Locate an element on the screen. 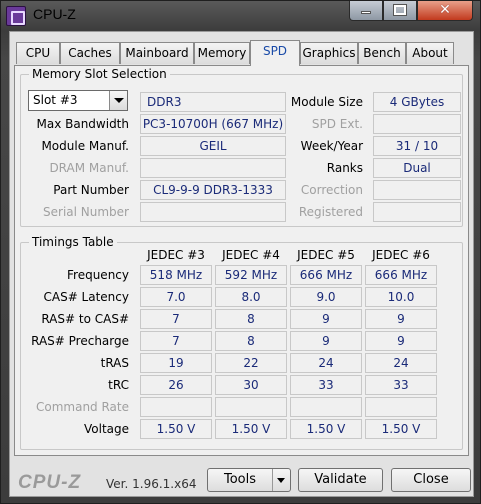 This screenshot has width=481, height=504. dram-manuf-label: DRAM Manuf. is located at coordinates (89, 168).